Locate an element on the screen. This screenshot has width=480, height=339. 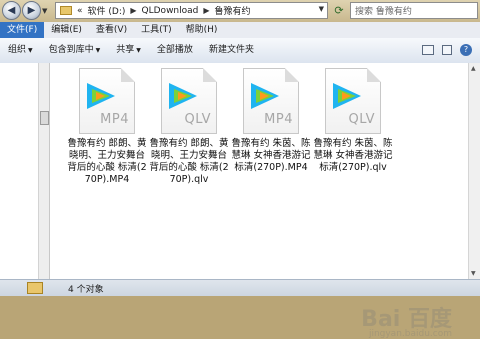
status-bar: 4 个对象 is located at coordinates (240, 287).